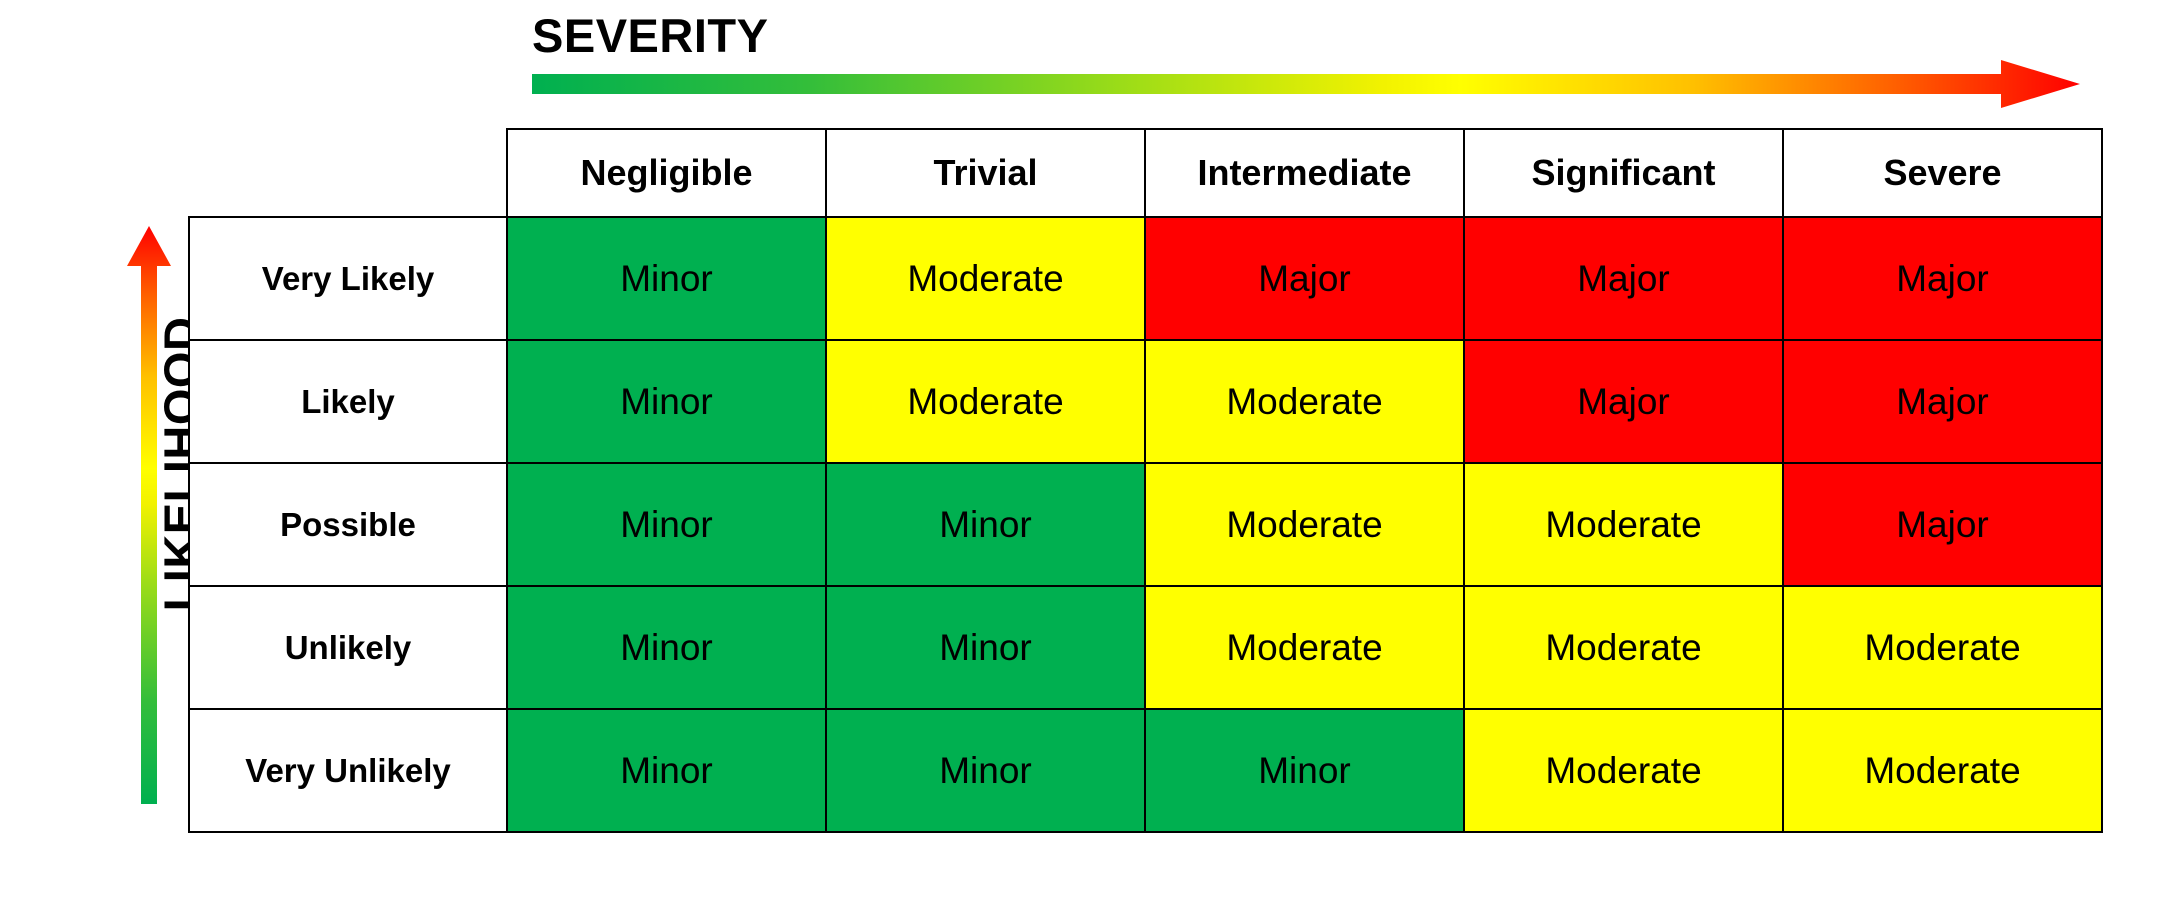 The height and width of the screenshot is (902, 2184). What do you see at coordinates (650, 35) in the screenshot?
I see `severity-axis-title: SEVERITY` at bounding box center [650, 35].